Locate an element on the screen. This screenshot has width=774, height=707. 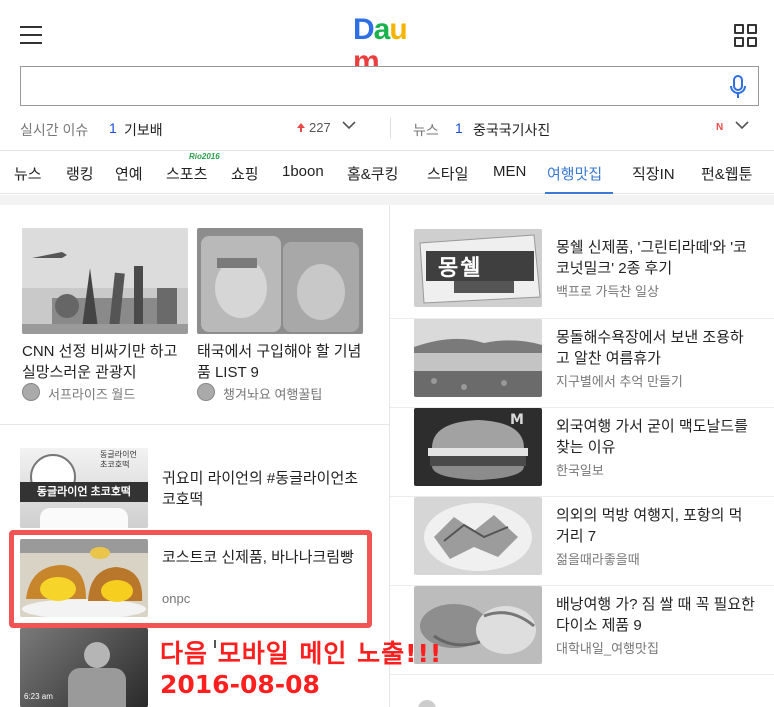
annotation-date: 2016-08-08 is located at coordinates (240, 684).